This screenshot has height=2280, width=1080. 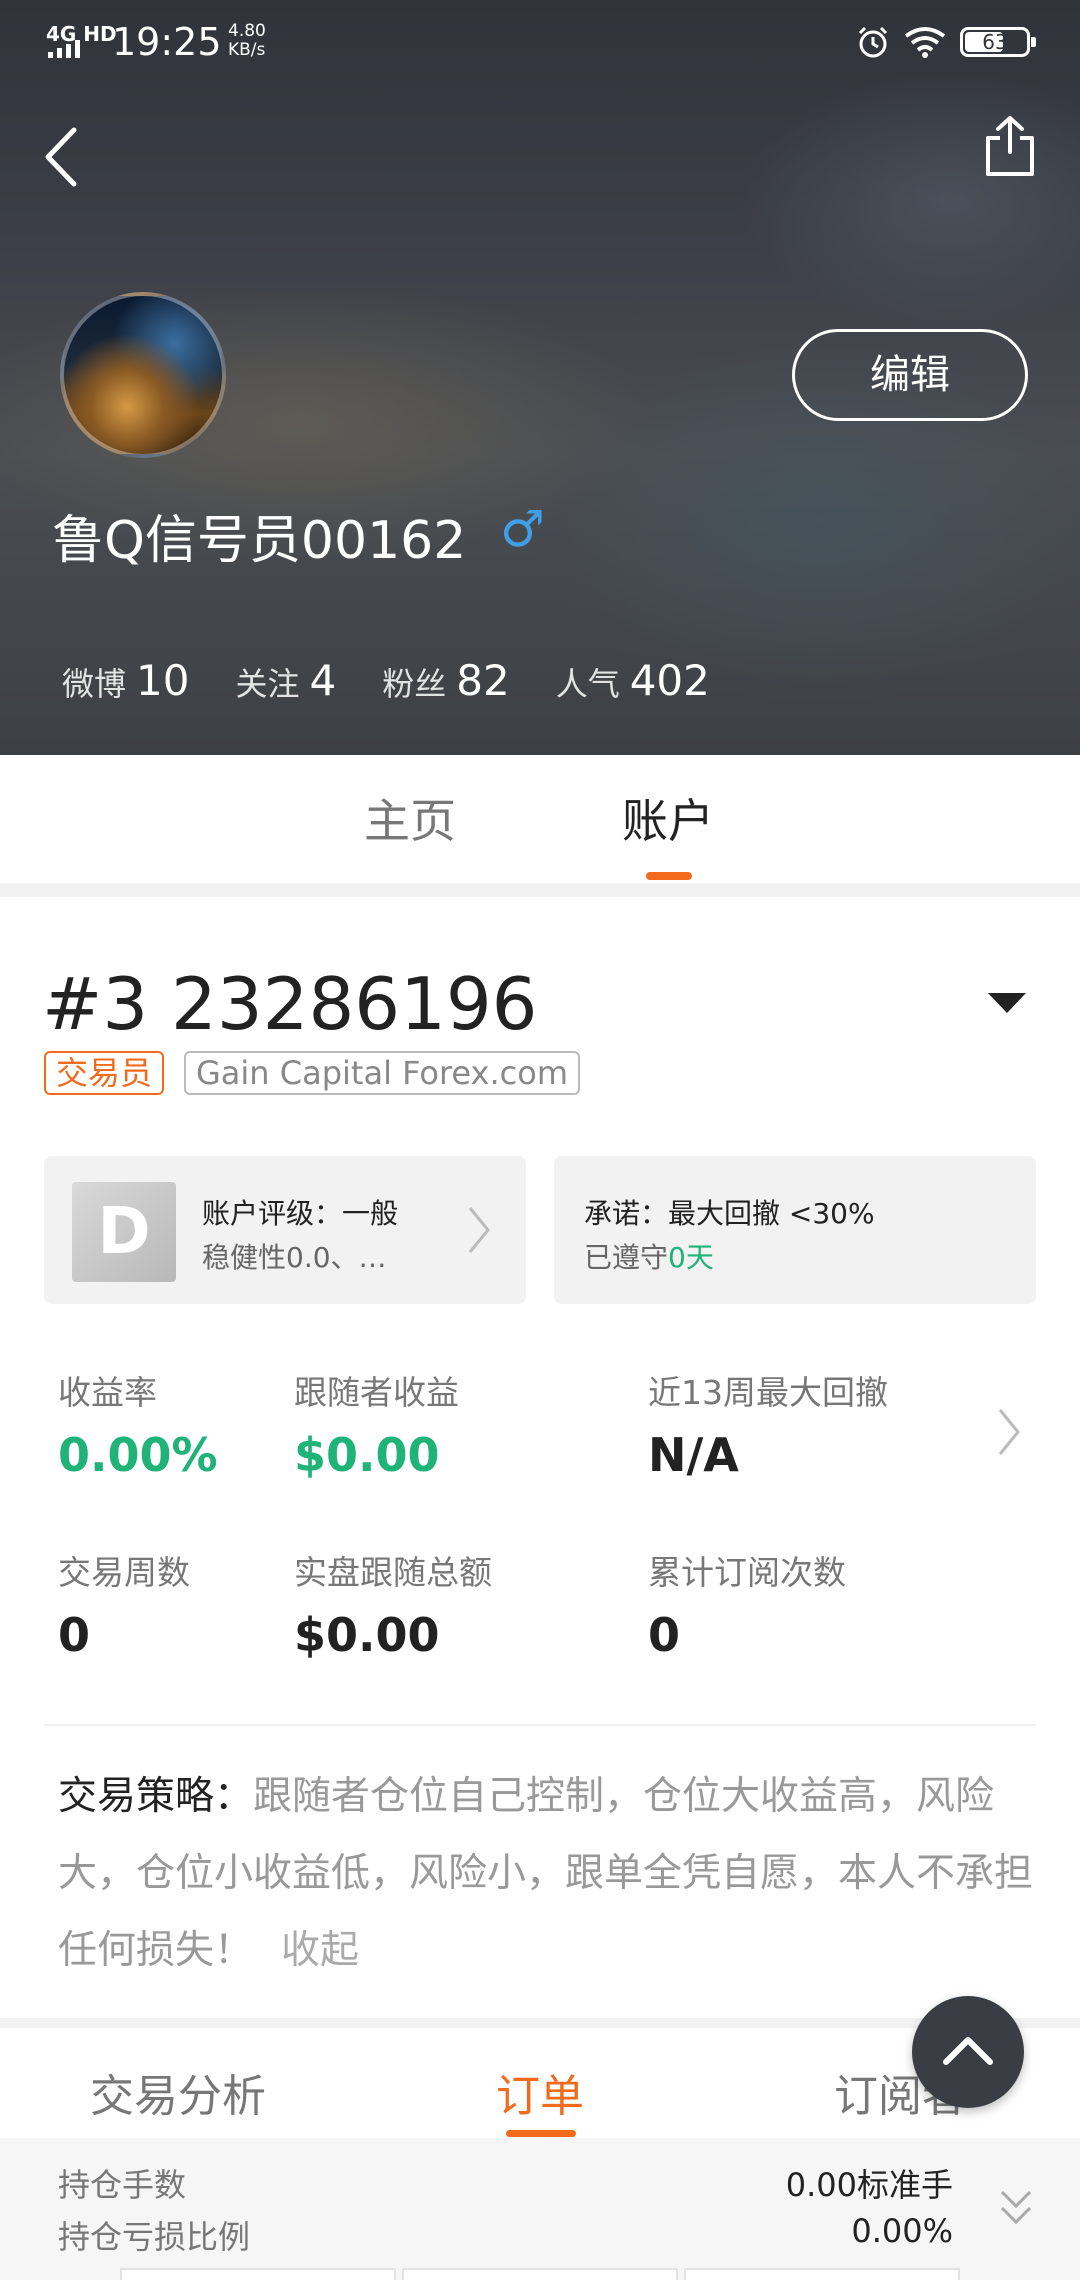 I want to click on stat-weibo: 微博 10, so click(x=125, y=680).